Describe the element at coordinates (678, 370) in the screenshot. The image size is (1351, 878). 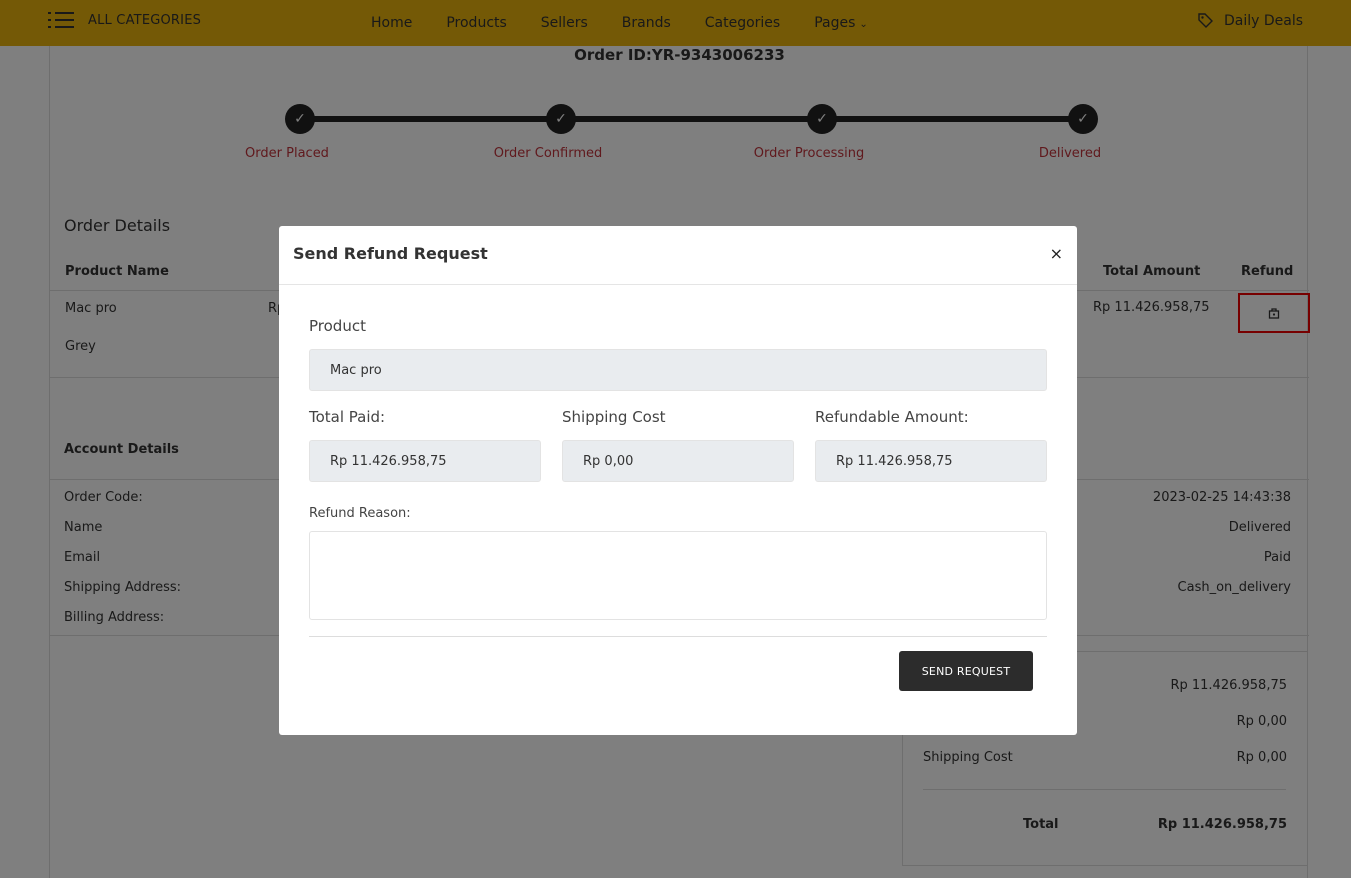
I see `product-field: Mac pro` at that location.